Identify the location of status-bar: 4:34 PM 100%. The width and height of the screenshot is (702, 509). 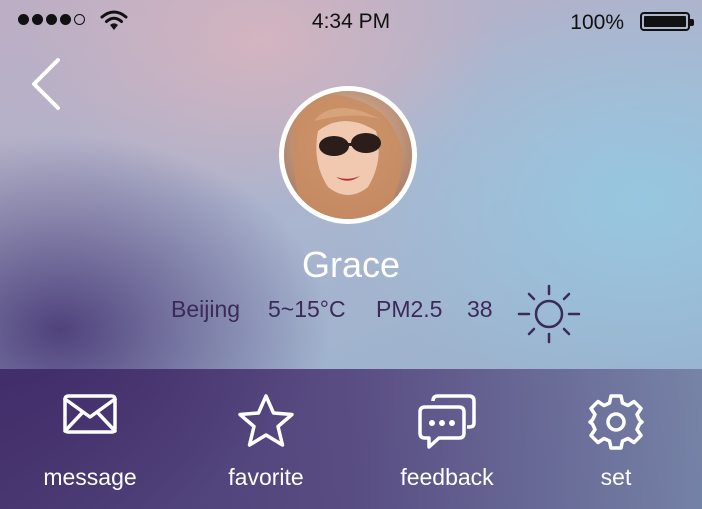
(351, 22).